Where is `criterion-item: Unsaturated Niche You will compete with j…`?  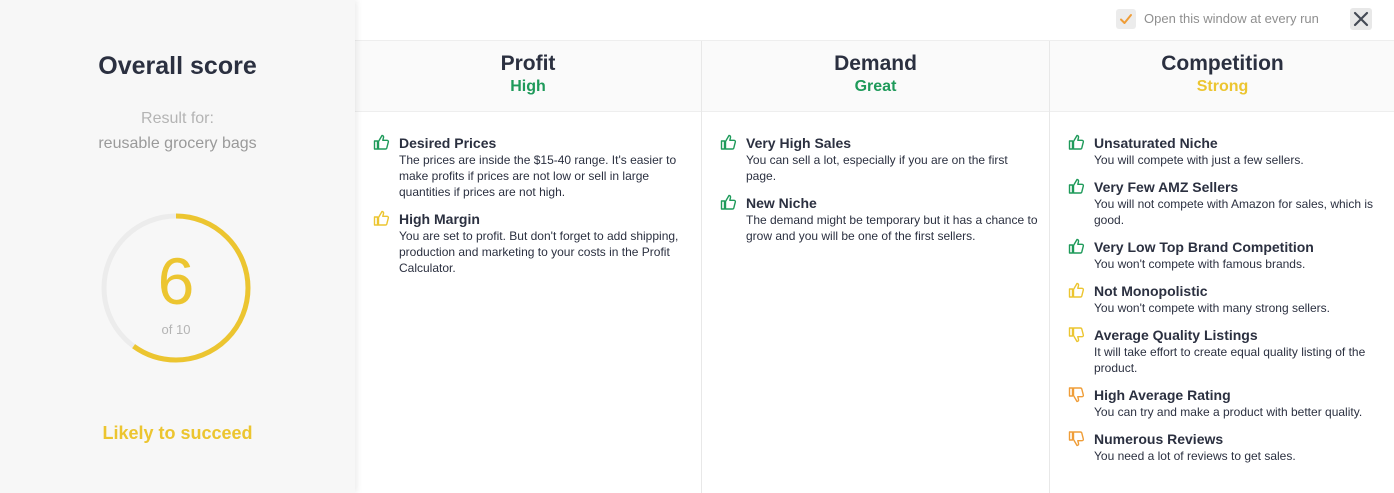 criterion-item: Unsaturated Niche You will compete with j… is located at coordinates (1226, 151).